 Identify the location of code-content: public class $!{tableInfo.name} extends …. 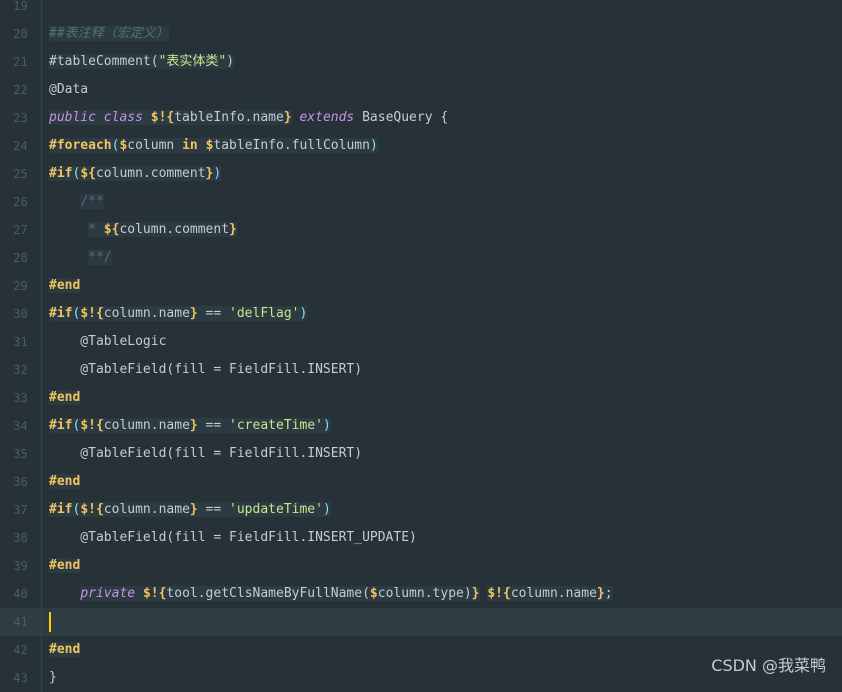
(248, 118).